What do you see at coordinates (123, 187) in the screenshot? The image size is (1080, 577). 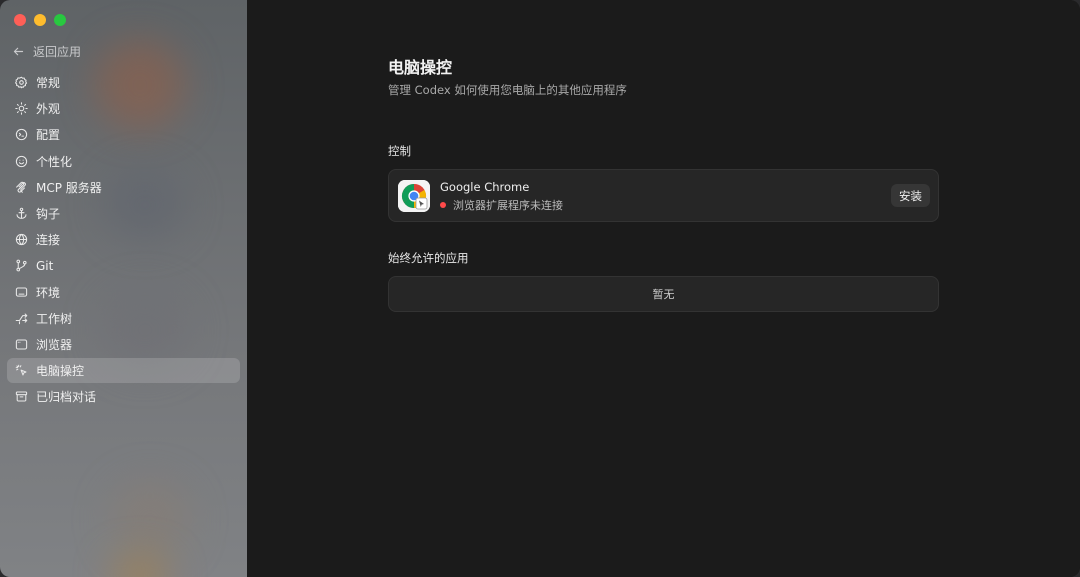 I see `sidebar-item-mcp-servers: MCP 服务器` at bounding box center [123, 187].